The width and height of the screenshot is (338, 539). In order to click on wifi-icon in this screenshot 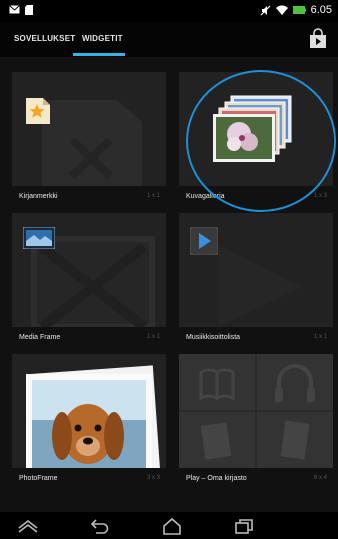, I will do `click(281, 10)`.